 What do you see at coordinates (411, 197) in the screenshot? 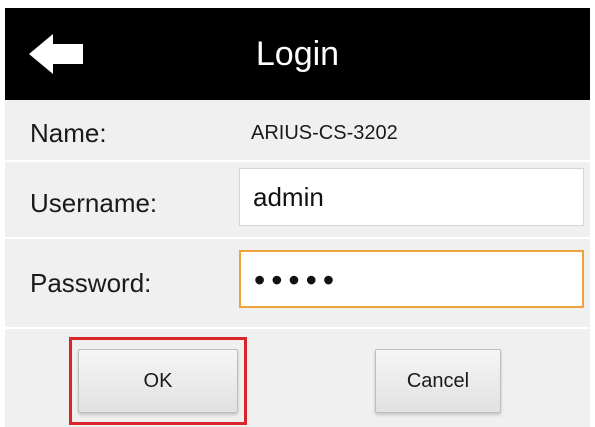
I see `username-input` at bounding box center [411, 197].